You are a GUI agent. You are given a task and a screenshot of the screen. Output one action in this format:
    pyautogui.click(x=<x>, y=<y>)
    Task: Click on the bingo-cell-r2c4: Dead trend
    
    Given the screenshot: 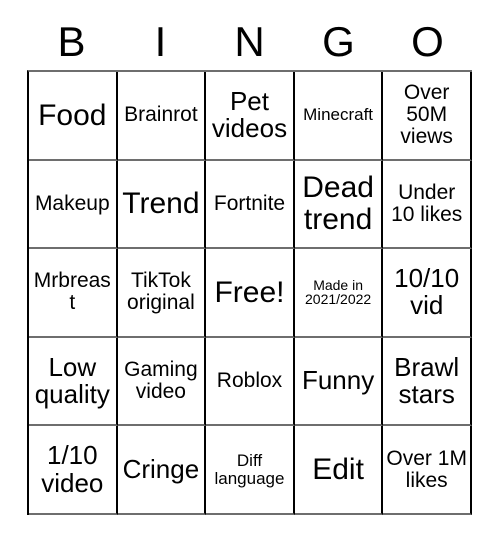 What is the action you would take?
    pyautogui.click(x=339, y=205)
    